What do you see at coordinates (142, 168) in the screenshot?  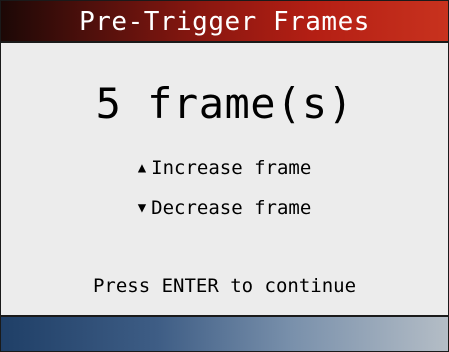 I see `triangle-up-icon: ▲` at bounding box center [142, 168].